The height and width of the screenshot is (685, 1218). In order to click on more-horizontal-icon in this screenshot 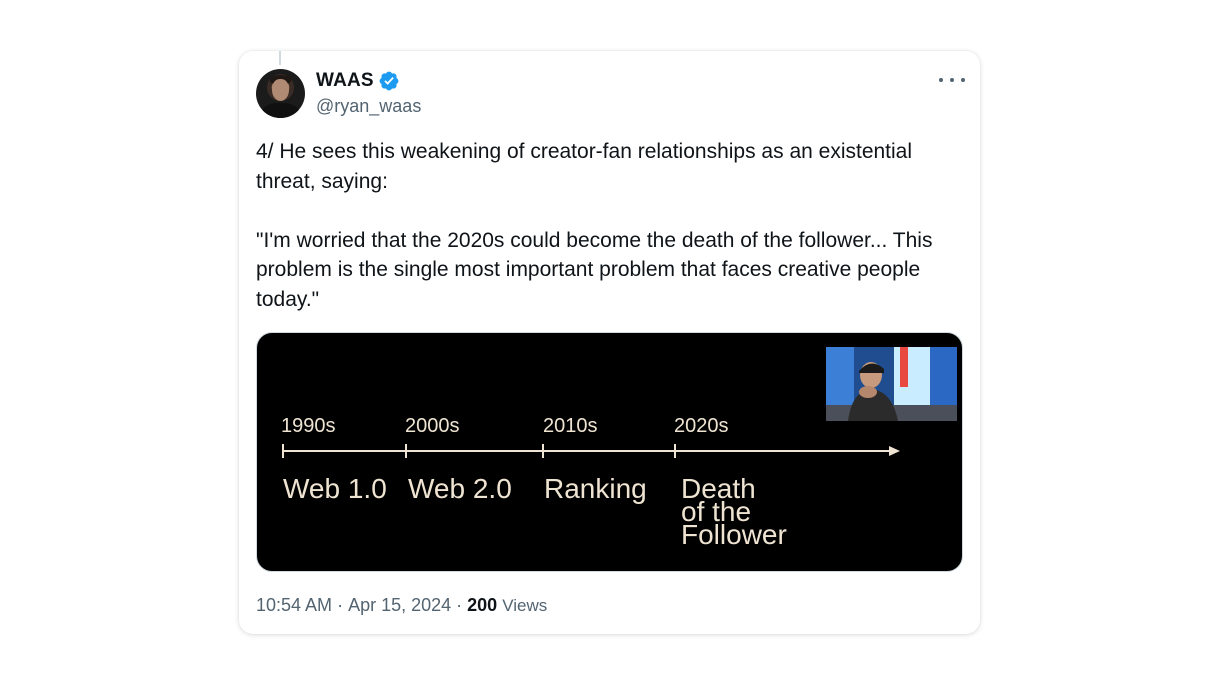, I will do `click(952, 80)`.